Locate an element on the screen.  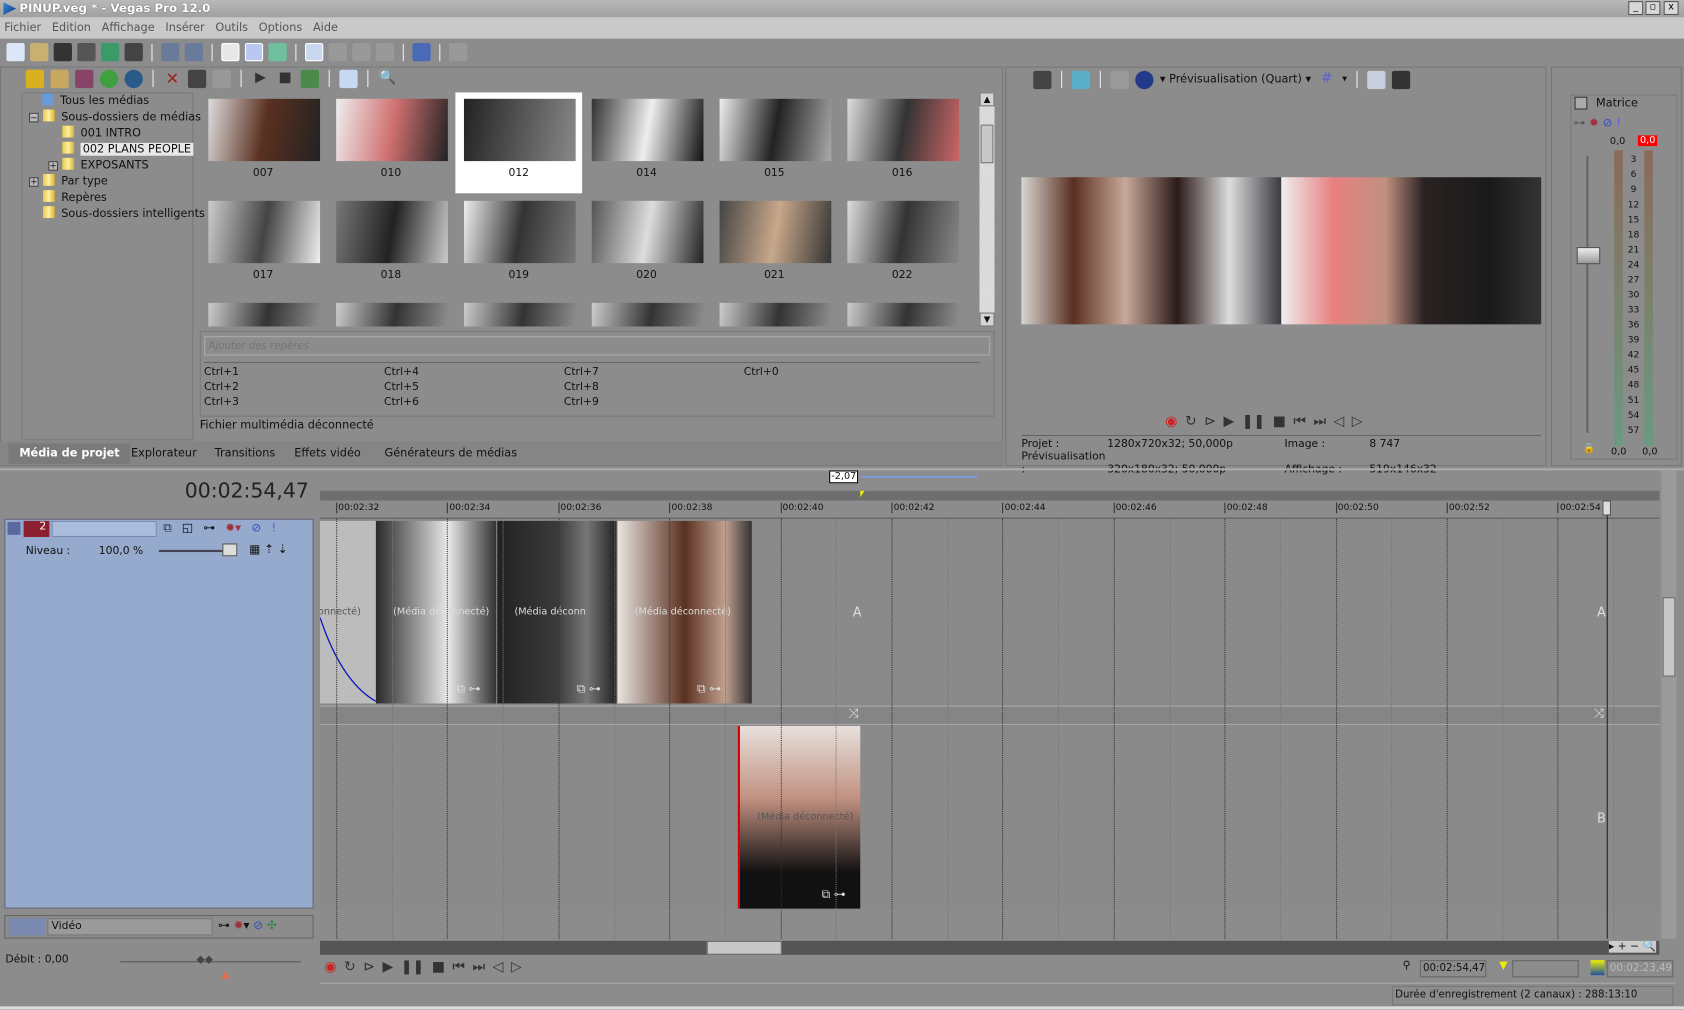
menu-fichier: Fichier is located at coordinates (25, 27).